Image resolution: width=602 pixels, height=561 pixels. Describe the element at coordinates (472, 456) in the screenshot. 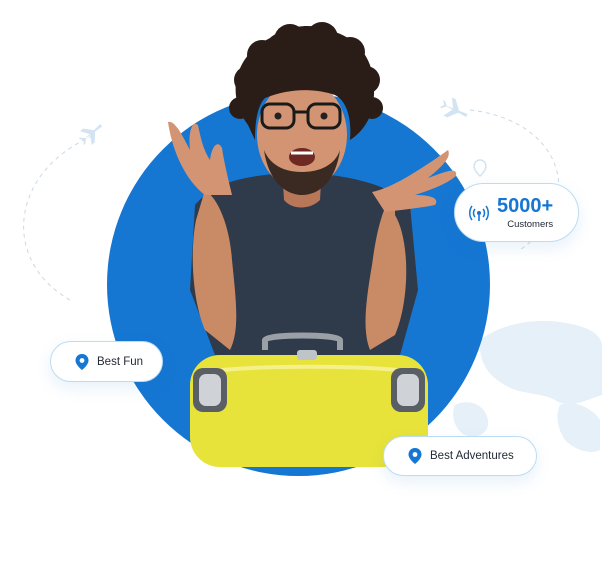

I see `best-adventures-label: Best Adventures` at that location.